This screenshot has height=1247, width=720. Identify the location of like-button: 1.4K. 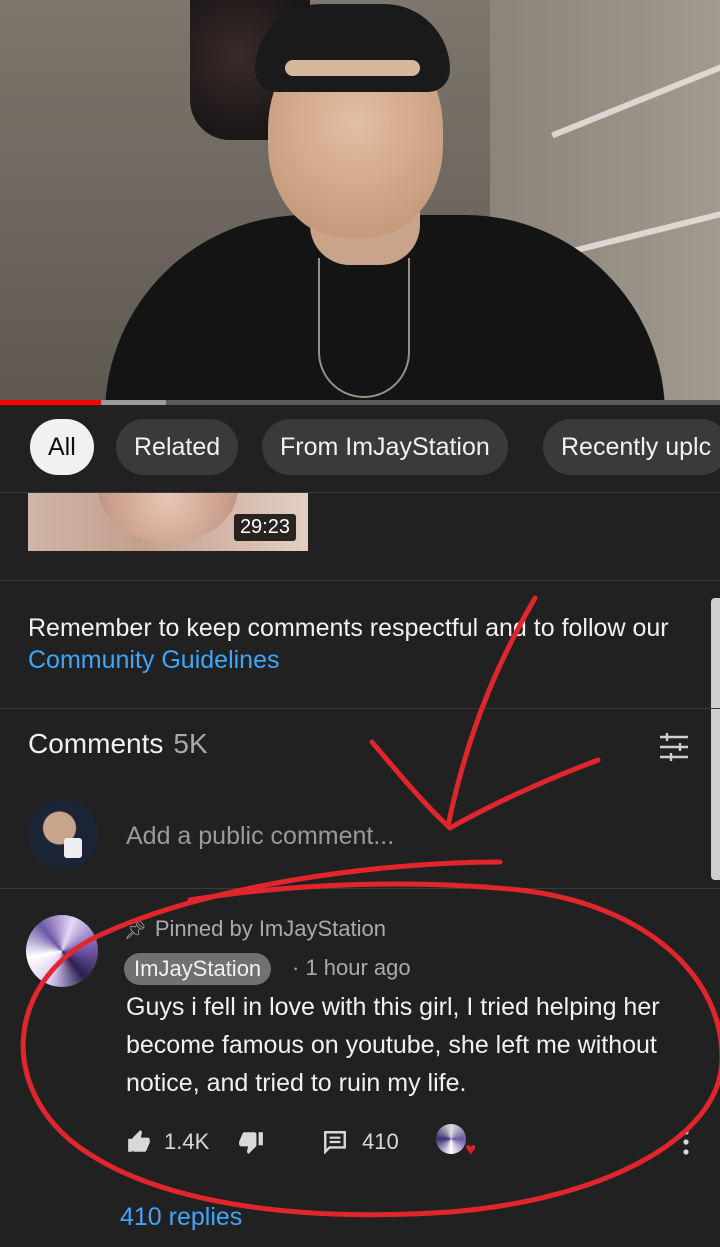
(167, 1142).